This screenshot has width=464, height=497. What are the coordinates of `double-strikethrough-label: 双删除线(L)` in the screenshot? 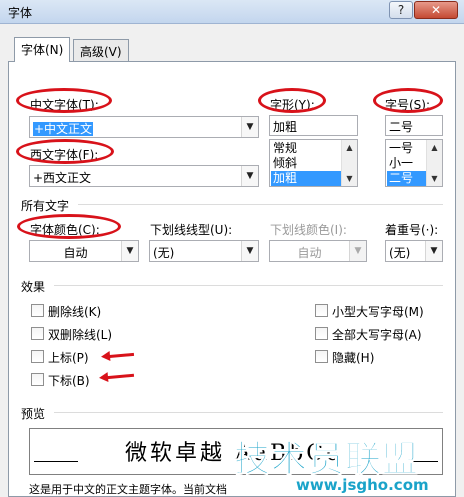 It's located at (80, 334).